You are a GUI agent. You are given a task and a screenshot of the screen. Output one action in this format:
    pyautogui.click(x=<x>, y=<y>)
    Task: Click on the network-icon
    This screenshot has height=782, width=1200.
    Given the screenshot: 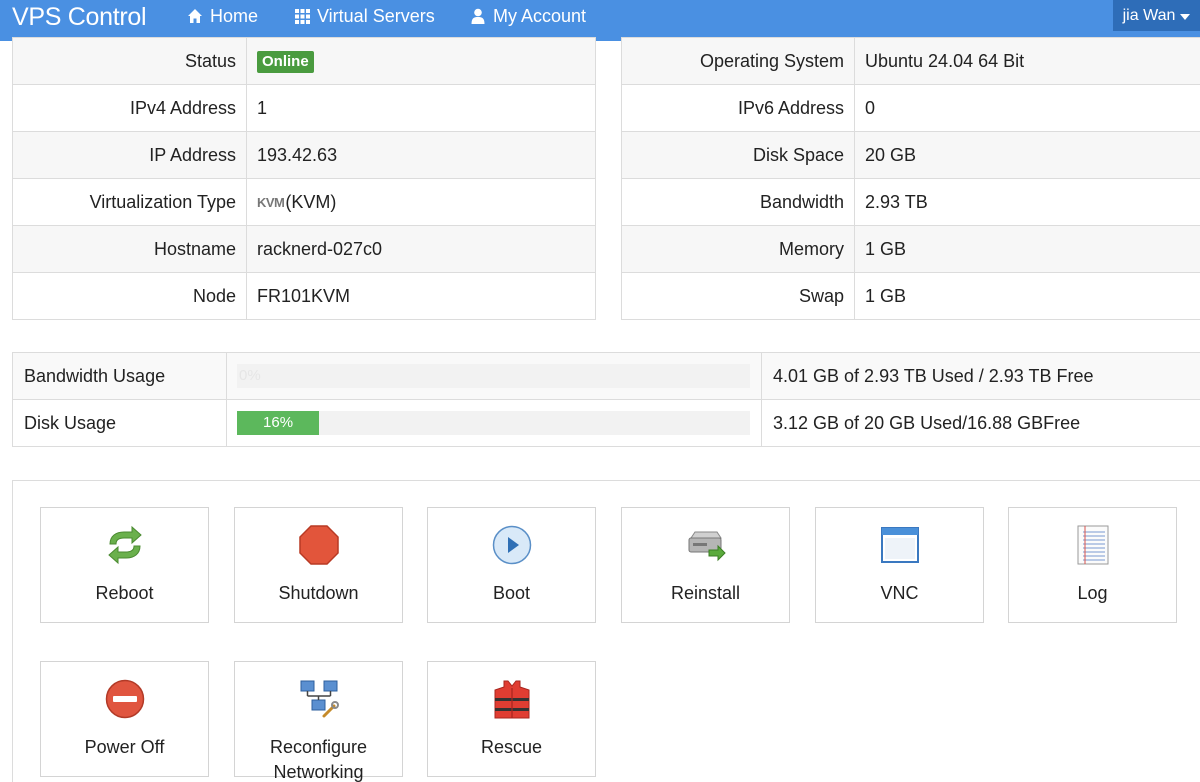 What is the action you would take?
    pyautogui.click(x=319, y=699)
    